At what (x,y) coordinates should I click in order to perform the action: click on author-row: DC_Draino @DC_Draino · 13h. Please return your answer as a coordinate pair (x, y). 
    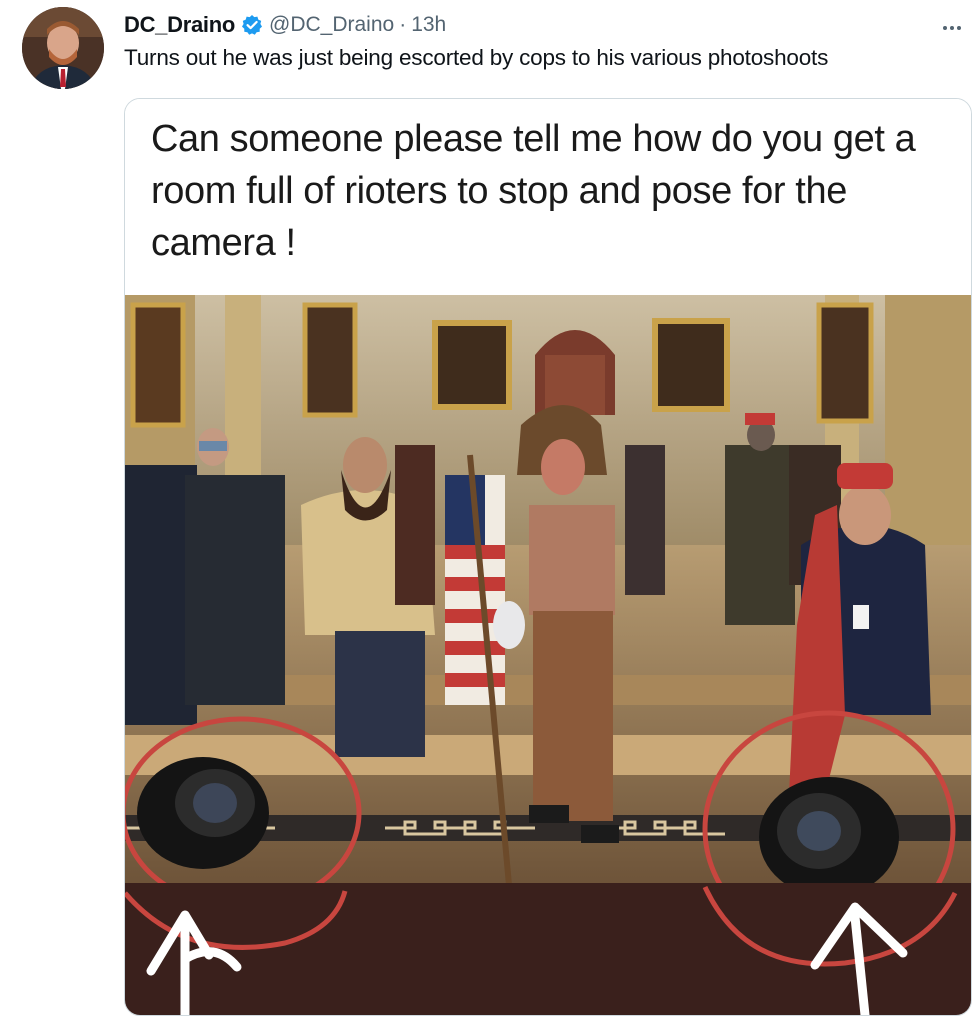
    Looking at the image, I should click on (285, 25).